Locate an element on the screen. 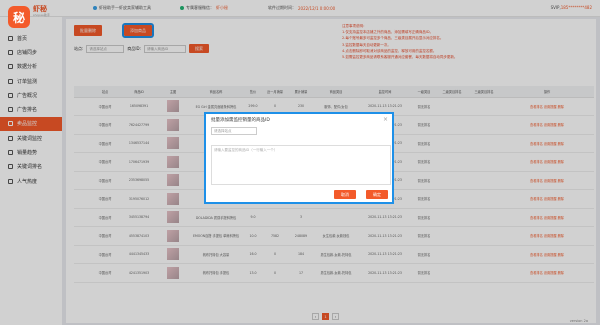 The width and height of the screenshot is (600, 325). close-icon: × is located at coordinates (385, 119).